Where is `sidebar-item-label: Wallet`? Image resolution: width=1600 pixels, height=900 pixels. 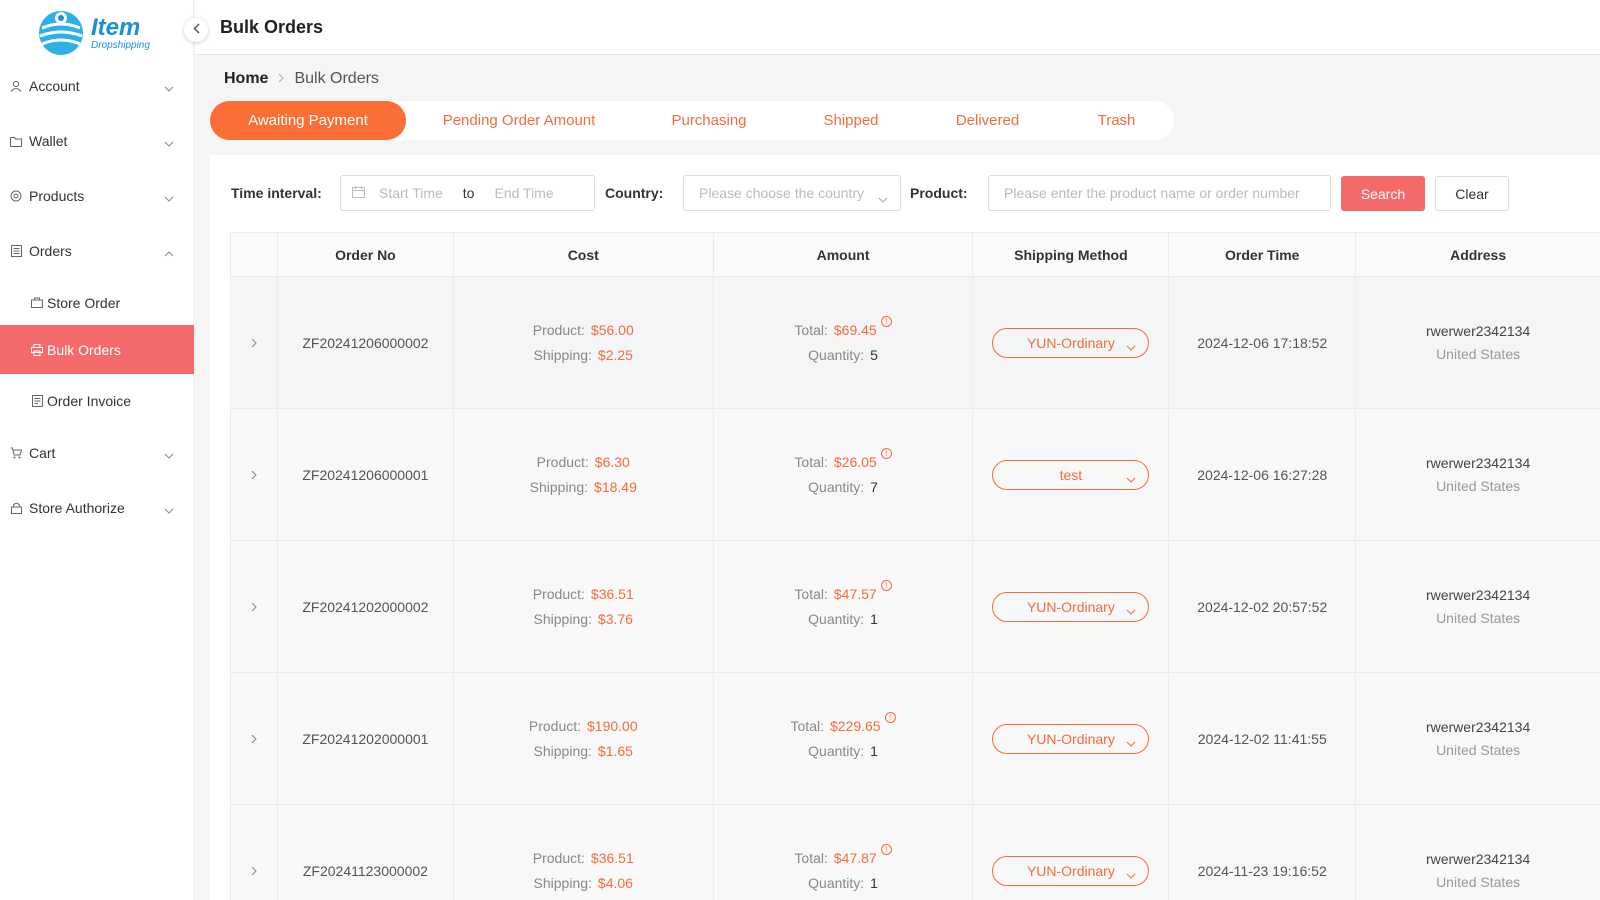 sidebar-item-label: Wallet is located at coordinates (48, 141).